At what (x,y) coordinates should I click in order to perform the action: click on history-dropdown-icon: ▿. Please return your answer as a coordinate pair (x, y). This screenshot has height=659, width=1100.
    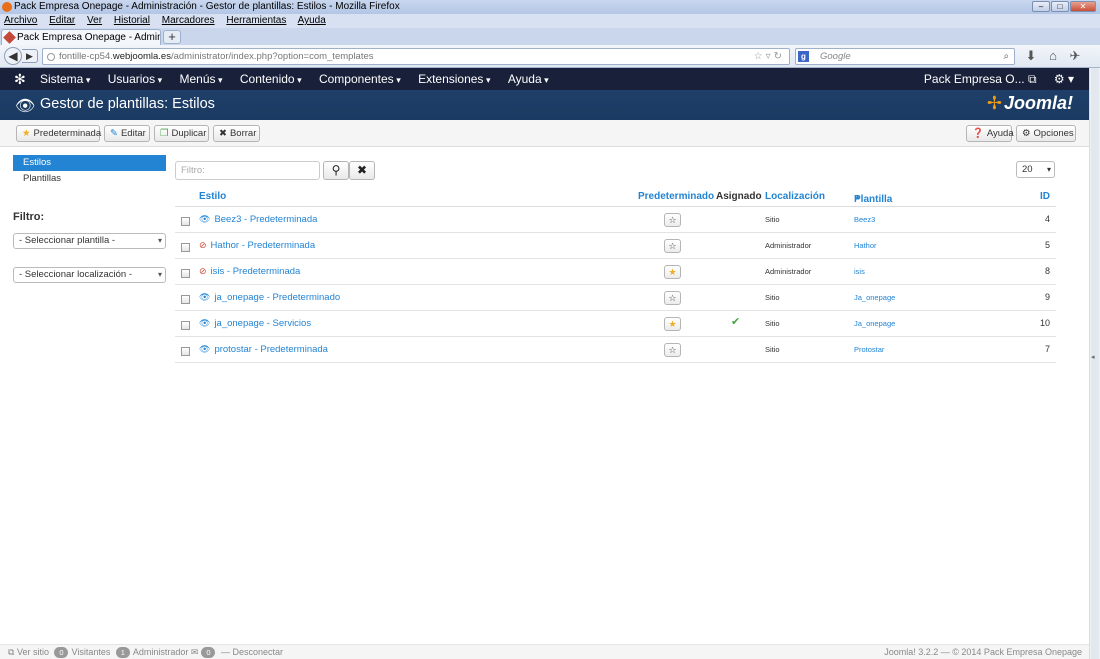
    Looking at the image, I should click on (770, 56).